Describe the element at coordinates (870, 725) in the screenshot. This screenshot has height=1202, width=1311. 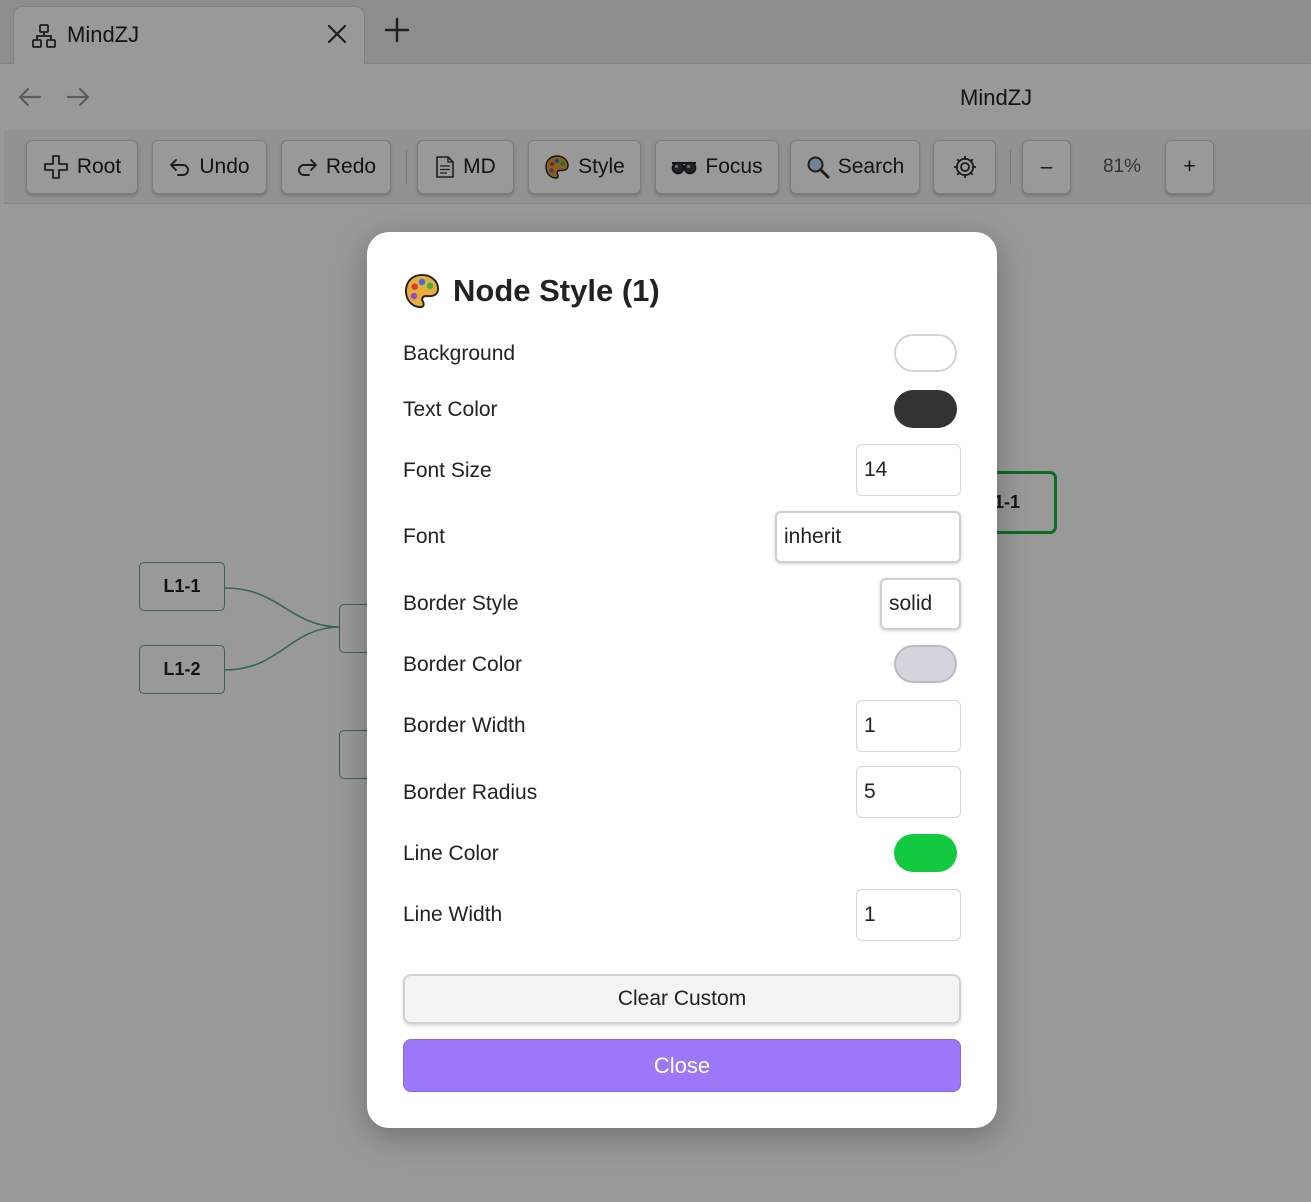
I see `border-width-value: 1` at that location.